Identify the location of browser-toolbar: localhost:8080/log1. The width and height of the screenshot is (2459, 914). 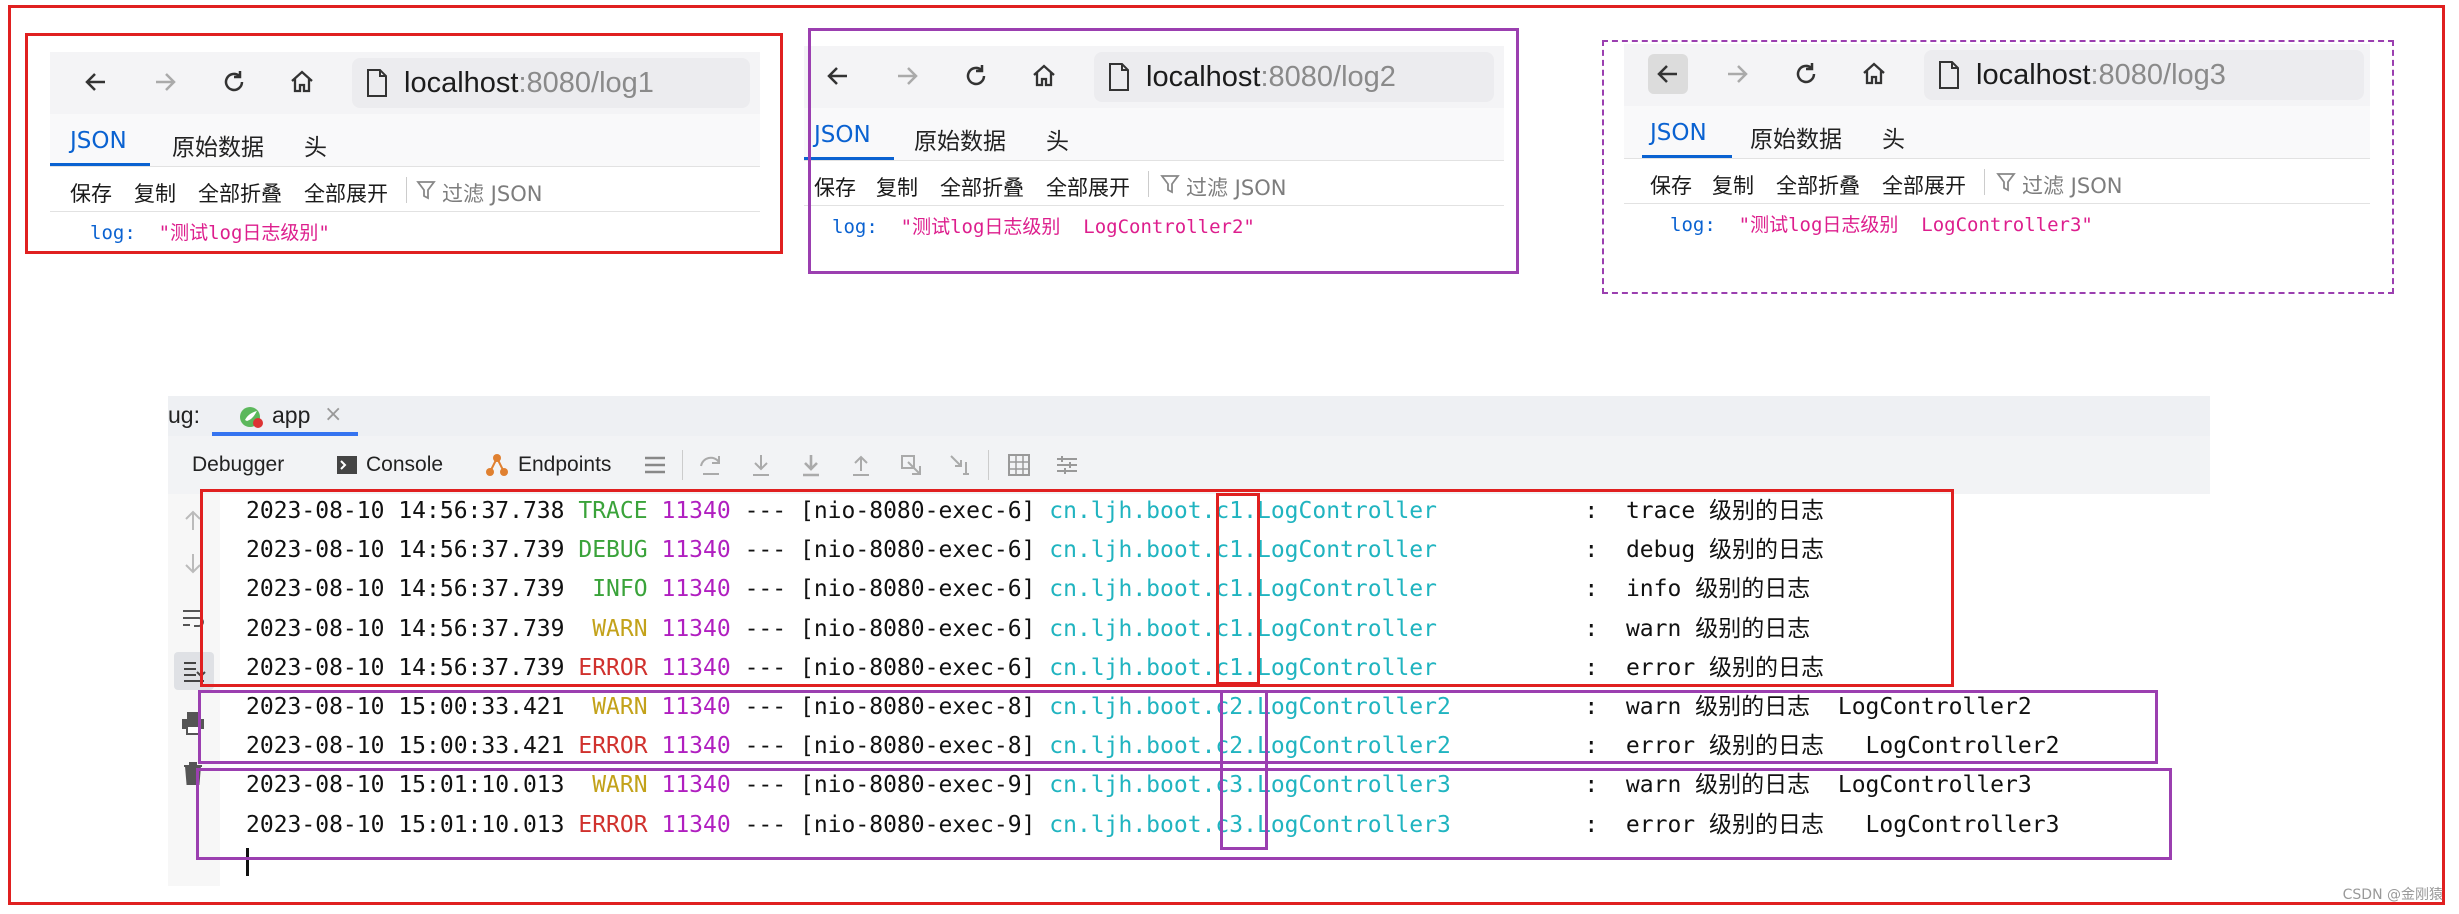
(405, 83).